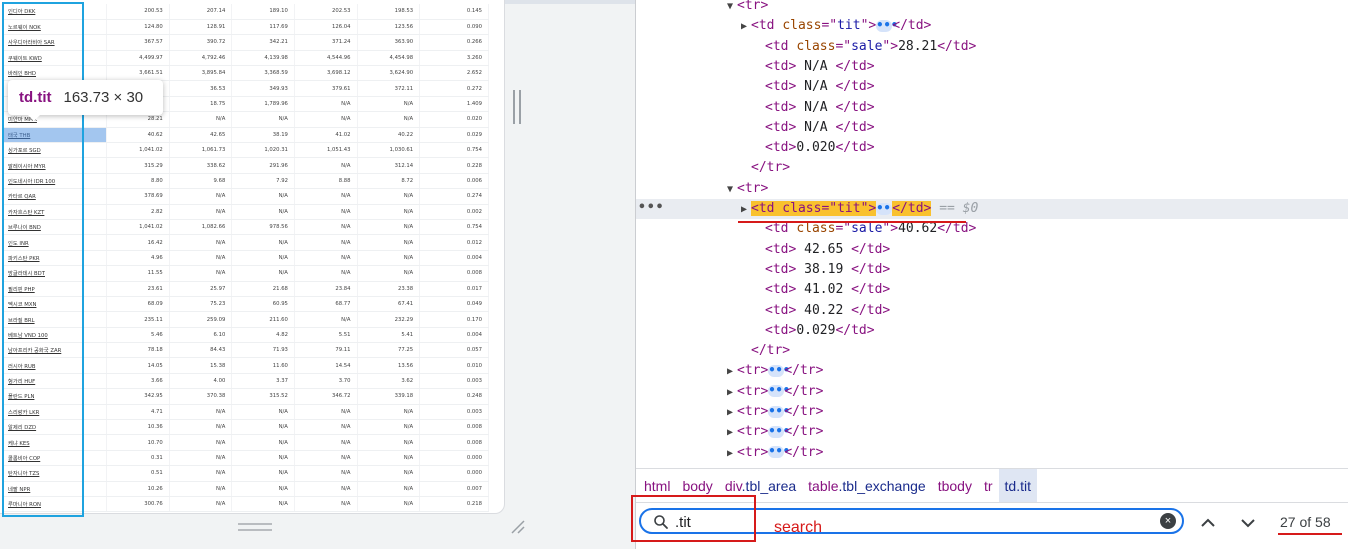 The height and width of the screenshot is (549, 1348). Describe the element at coordinates (56, 473) in the screenshot. I see `currency-name-cell: 탄자니아 TZS` at that location.